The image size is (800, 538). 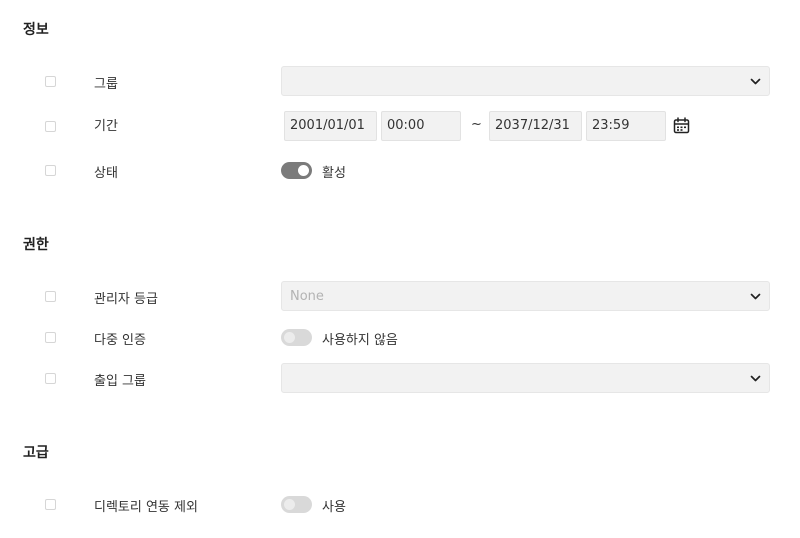 What do you see at coordinates (106, 173) in the screenshot?
I see `status-label: 상태` at bounding box center [106, 173].